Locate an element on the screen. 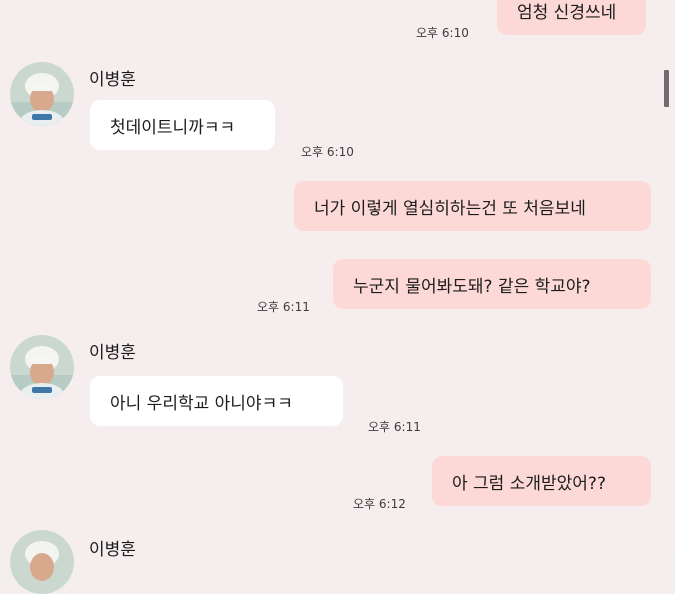 The height and width of the screenshot is (594, 675). message-time: 오후 6:12 is located at coordinates (379, 504).